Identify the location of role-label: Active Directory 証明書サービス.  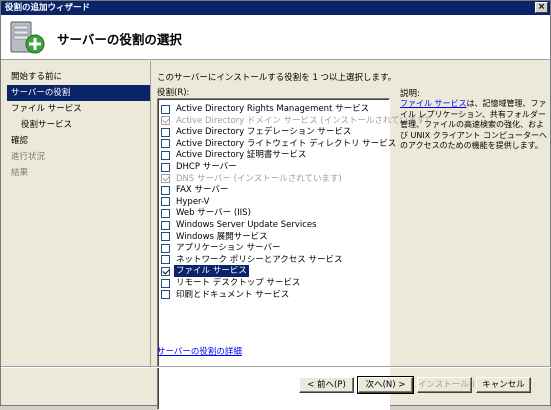
(241, 155).